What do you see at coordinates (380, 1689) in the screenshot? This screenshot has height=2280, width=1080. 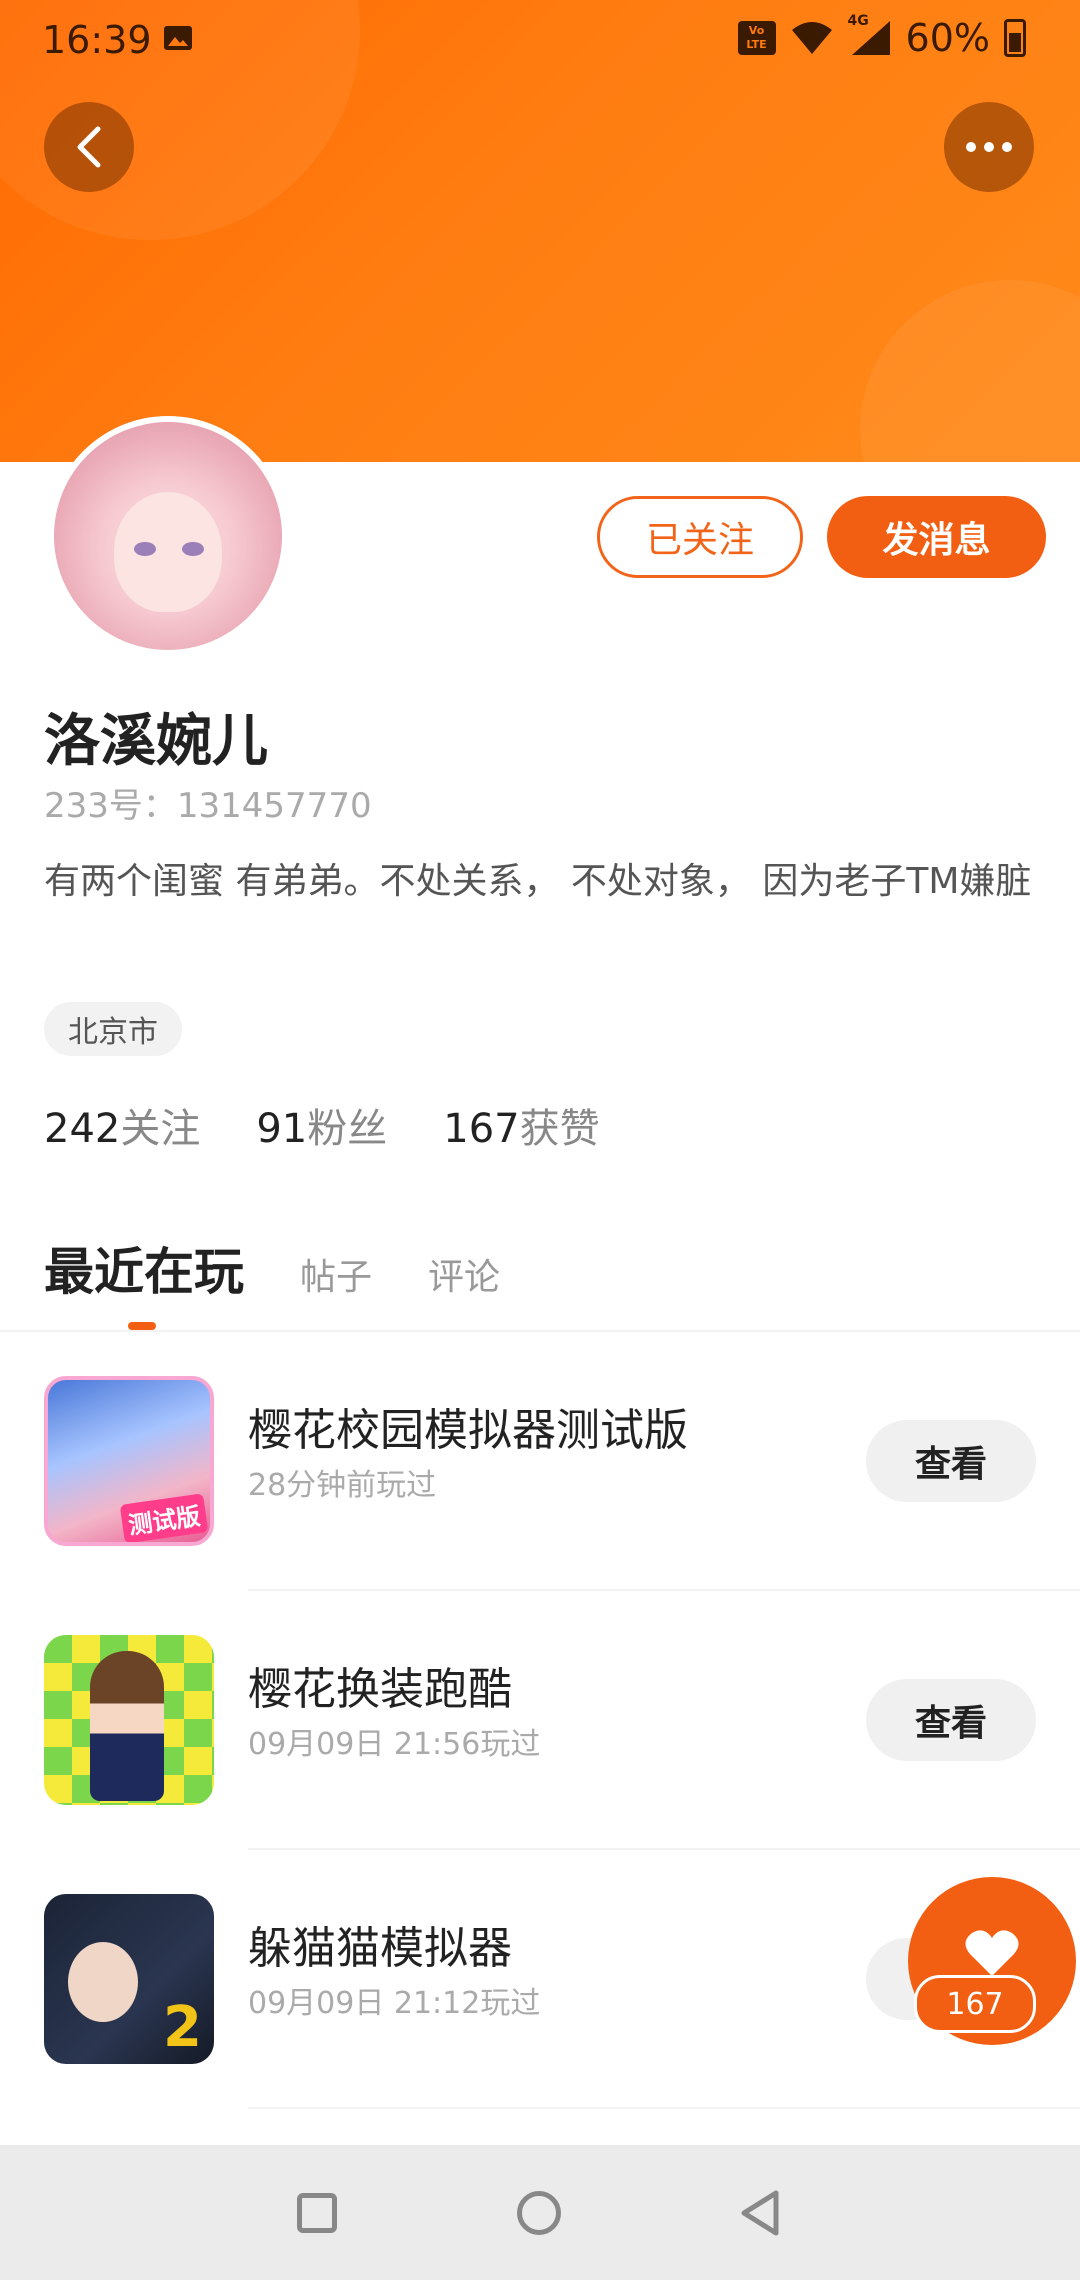 I see `game-title: 樱花换装跑酷` at bounding box center [380, 1689].